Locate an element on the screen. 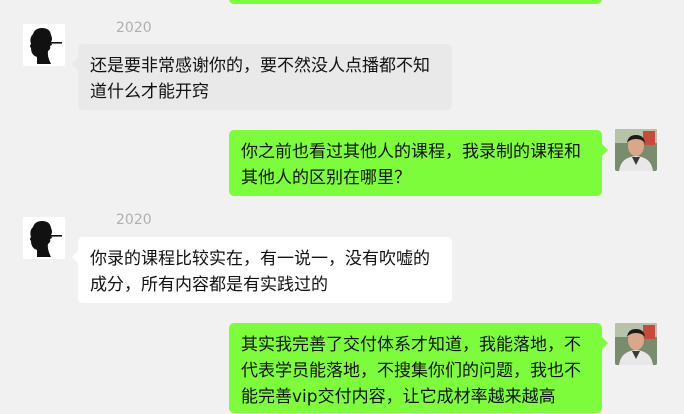  message-text-line: 你之前也看过其他人的课程，我录制的课程和 is located at coordinates (411, 152).